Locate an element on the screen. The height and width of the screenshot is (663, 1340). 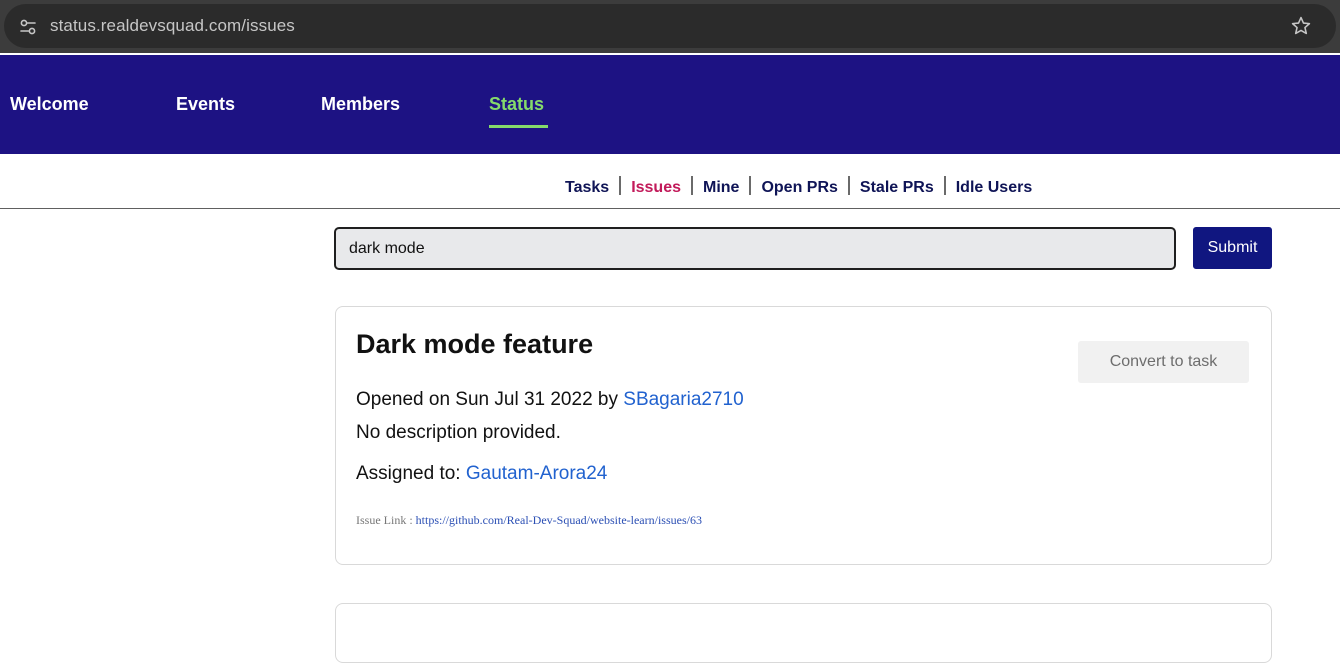
tab-idle-users: Idle Users is located at coordinates (994, 187).